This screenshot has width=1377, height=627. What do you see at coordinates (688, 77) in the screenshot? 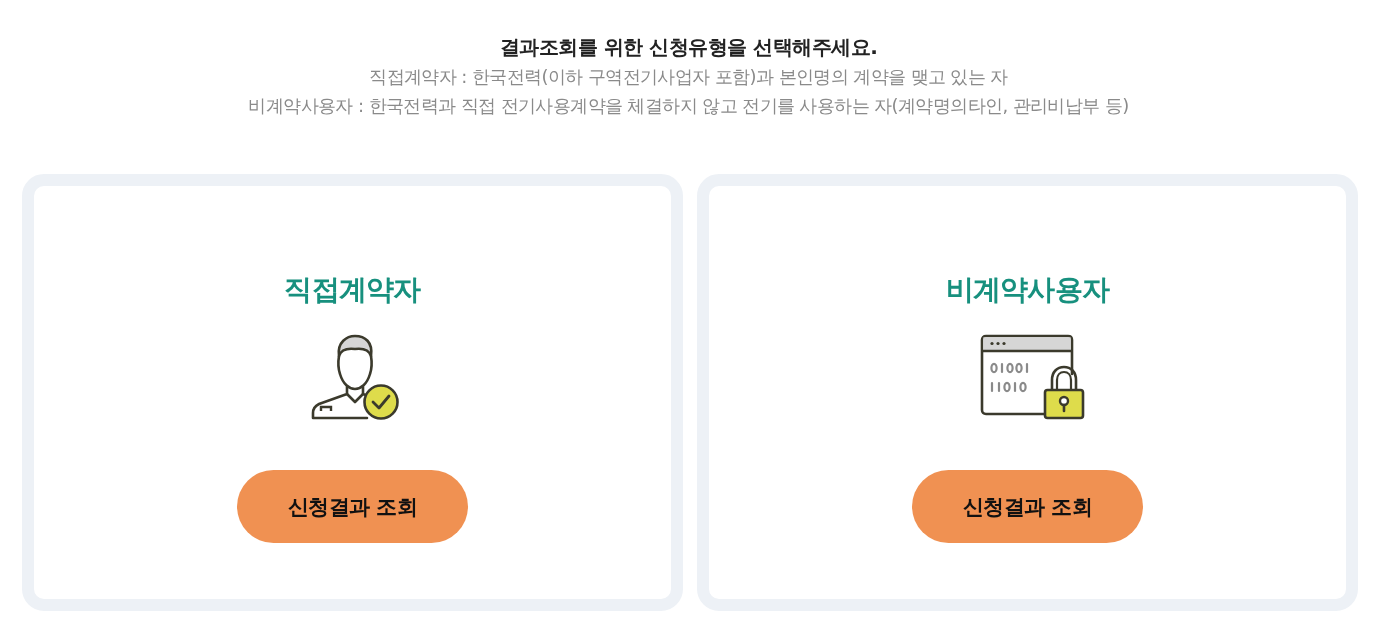
I see `description-text: 직접계약자 : 한국전력(이하 구역전기사업자 포함)과 본인명의 계약을 맺고 있는 자` at bounding box center [688, 77].